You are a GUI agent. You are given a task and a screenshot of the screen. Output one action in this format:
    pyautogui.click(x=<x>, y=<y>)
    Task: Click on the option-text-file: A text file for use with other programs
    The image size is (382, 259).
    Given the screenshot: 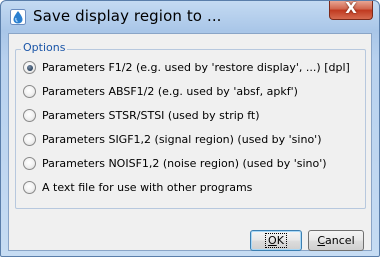 What is the action you would take?
    pyautogui.click(x=137, y=187)
    